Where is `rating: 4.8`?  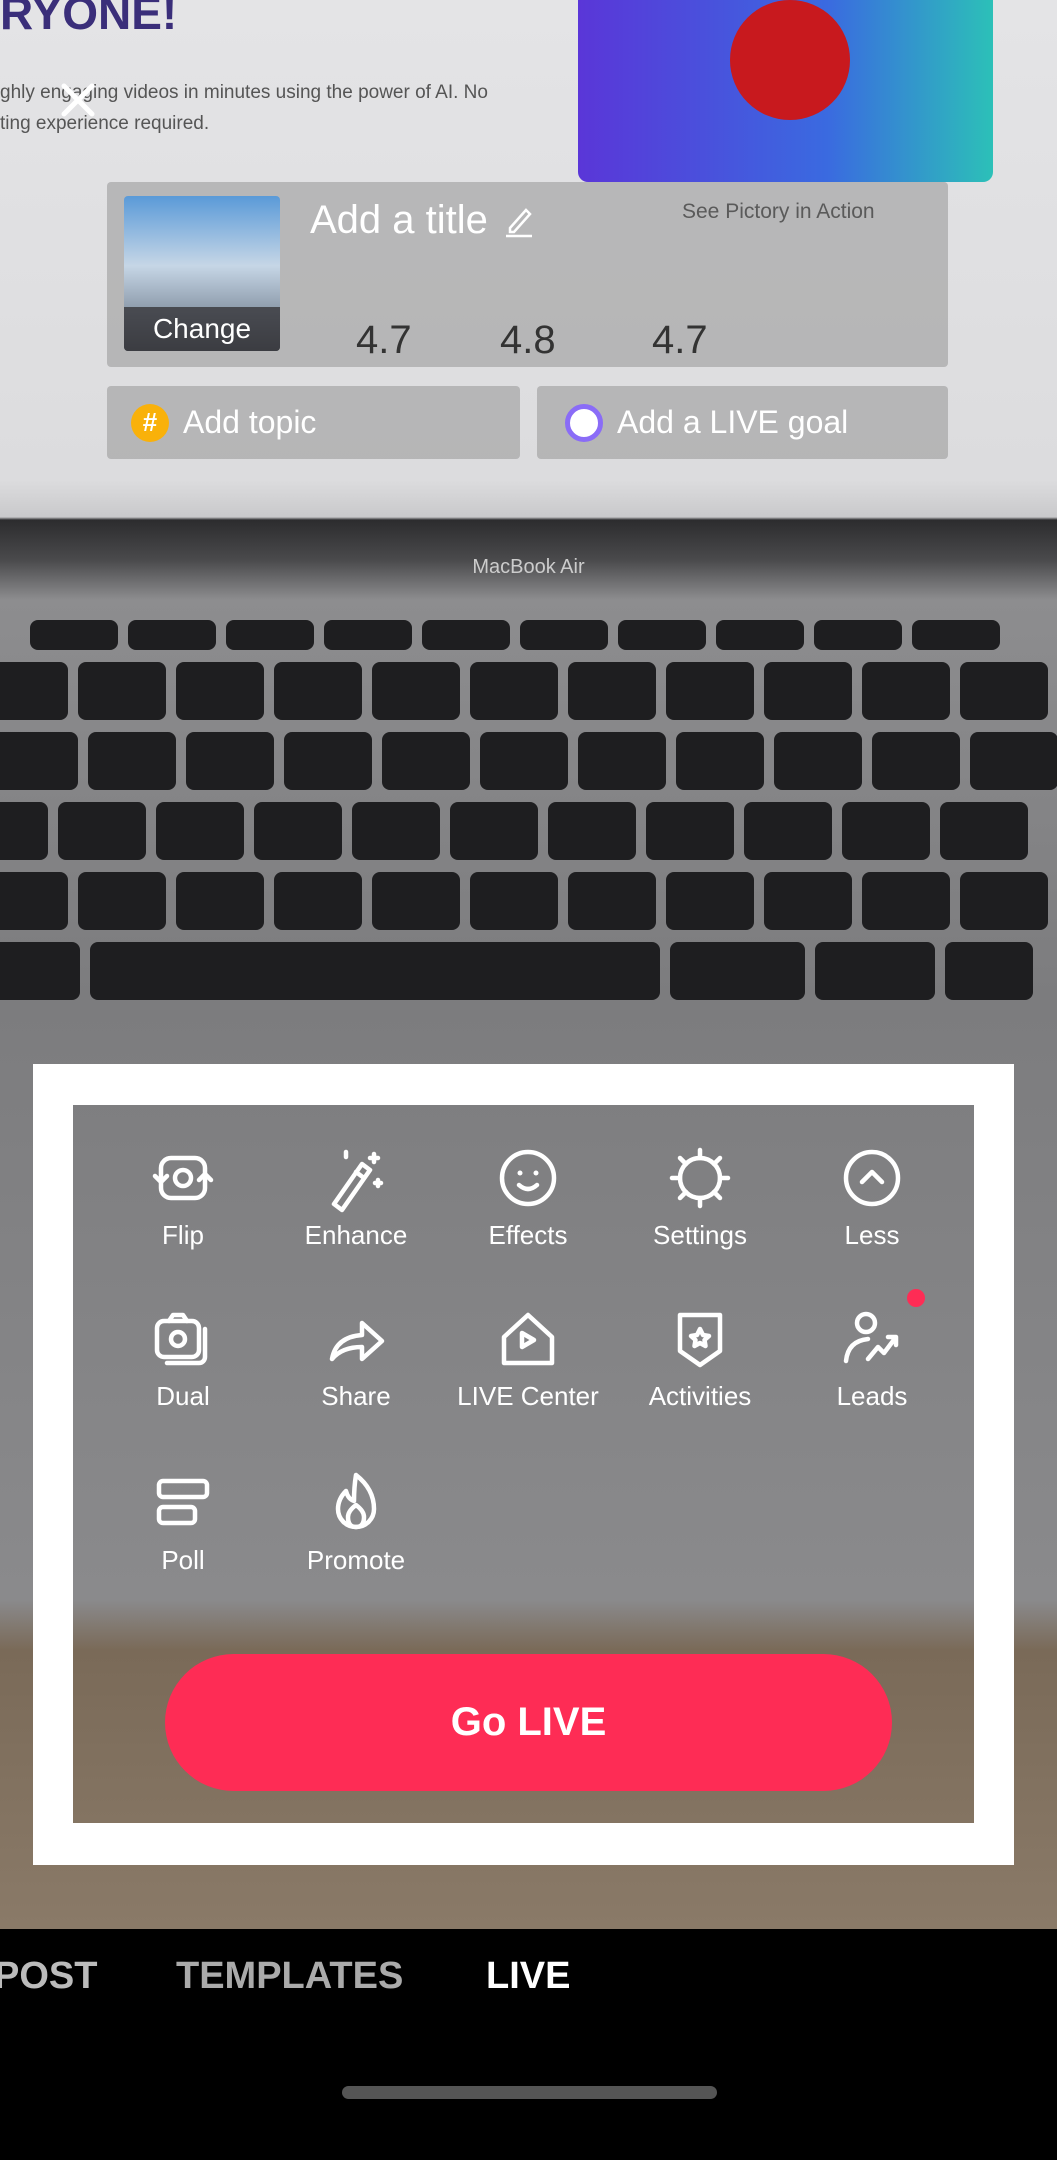
rating: 4.8 is located at coordinates (528, 340).